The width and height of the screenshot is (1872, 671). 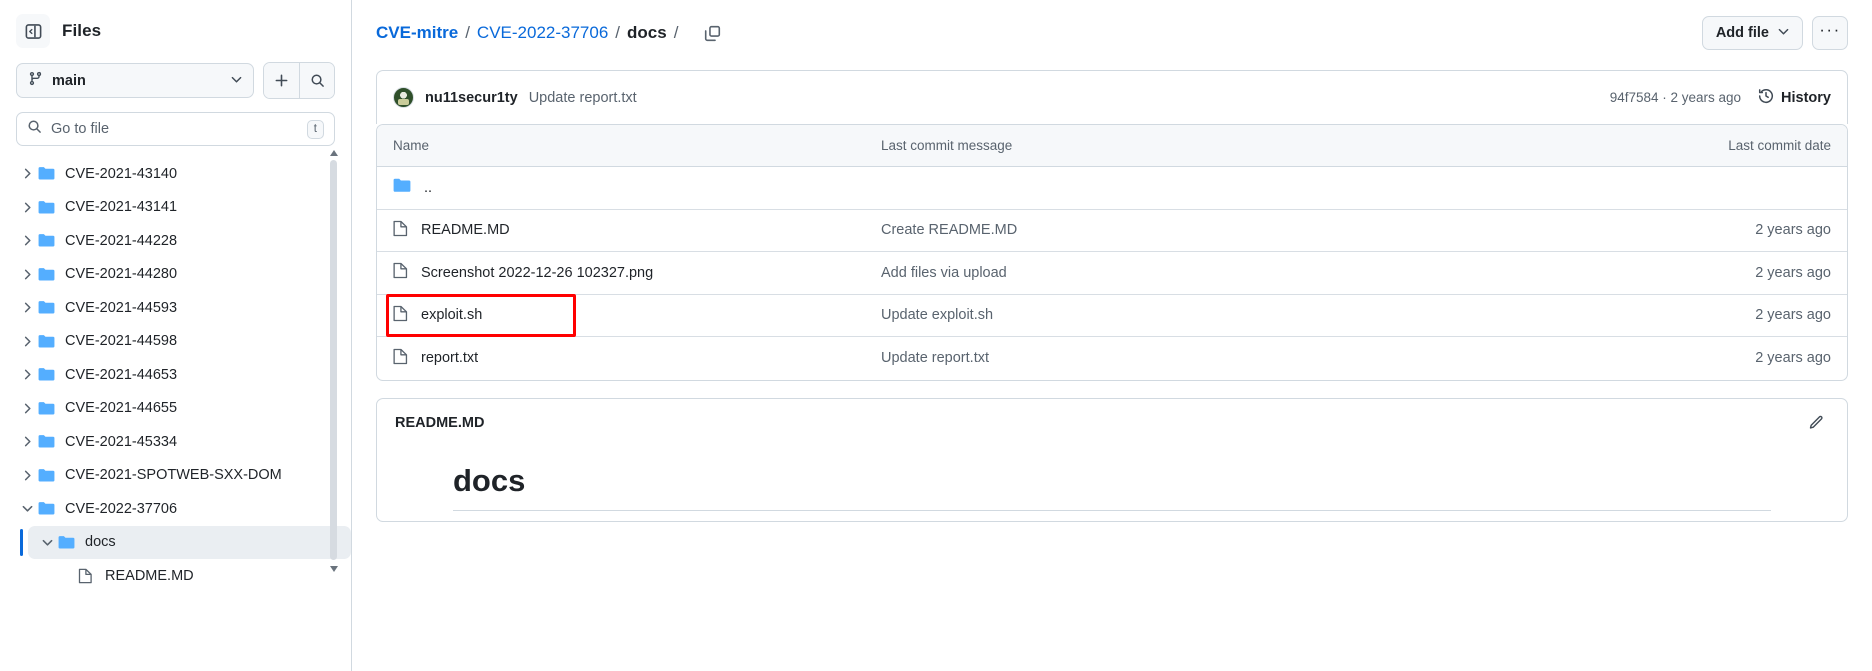 I want to click on breadcrumb: CVE-mitre / CVE-2022-37706 / docs /, so click(x=530, y=33).